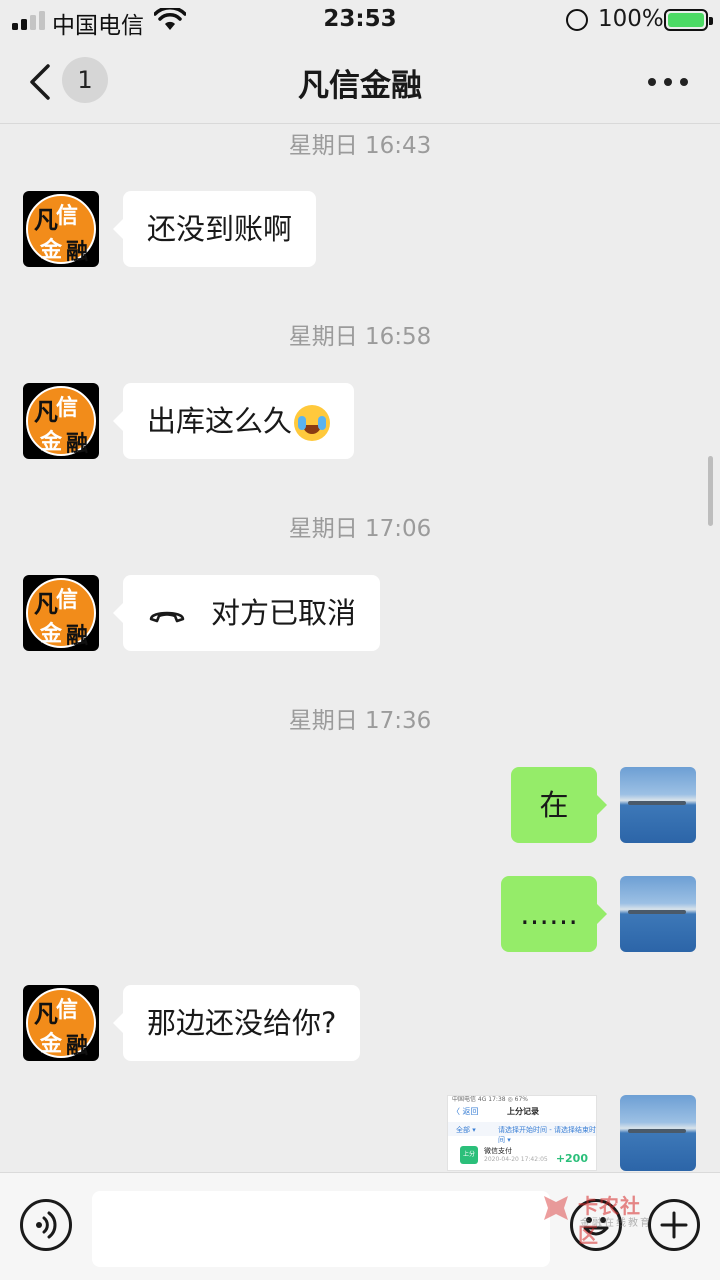 The width and height of the screenshot is (720, 1280). Describe the element at coordinates (490, 1099) in the screenshot. I see `thumb-status-text: 中国电信 4G 17:38 ◎ 67%` at that location.